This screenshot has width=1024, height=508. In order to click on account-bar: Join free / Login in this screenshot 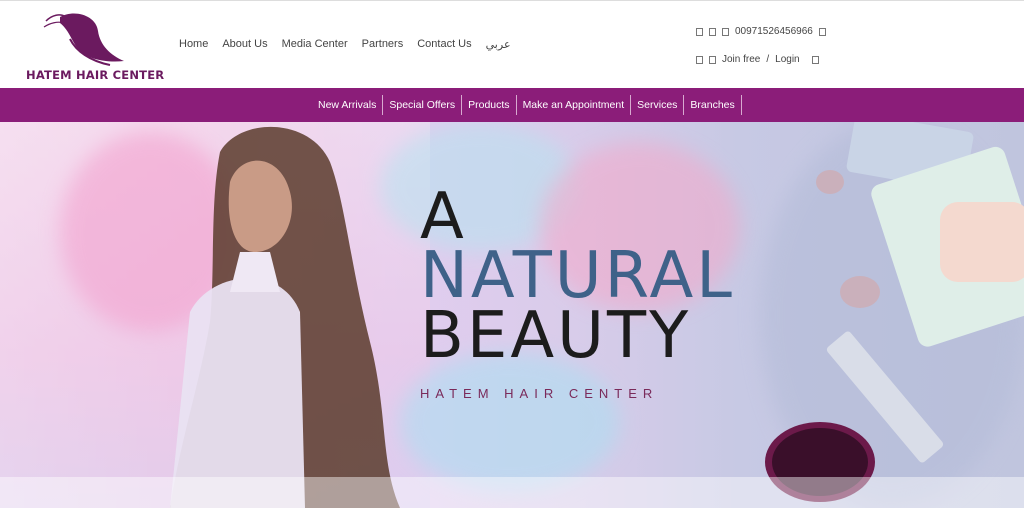, I will do `click(760, 59)`.